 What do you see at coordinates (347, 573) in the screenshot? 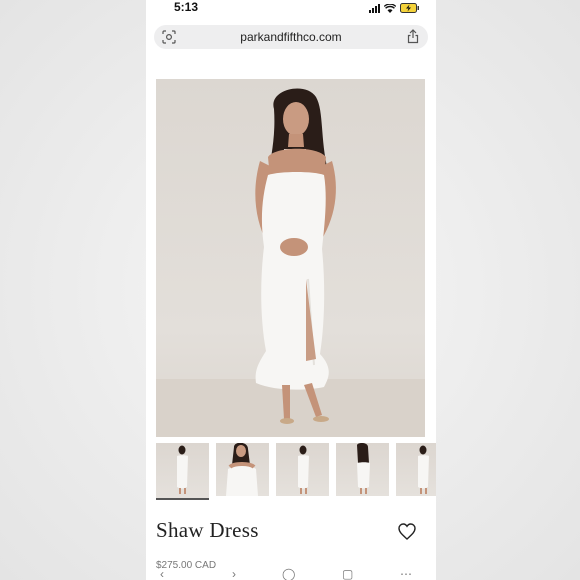
I see `tabs-icon: ▢` at bounding box center [347, 573].